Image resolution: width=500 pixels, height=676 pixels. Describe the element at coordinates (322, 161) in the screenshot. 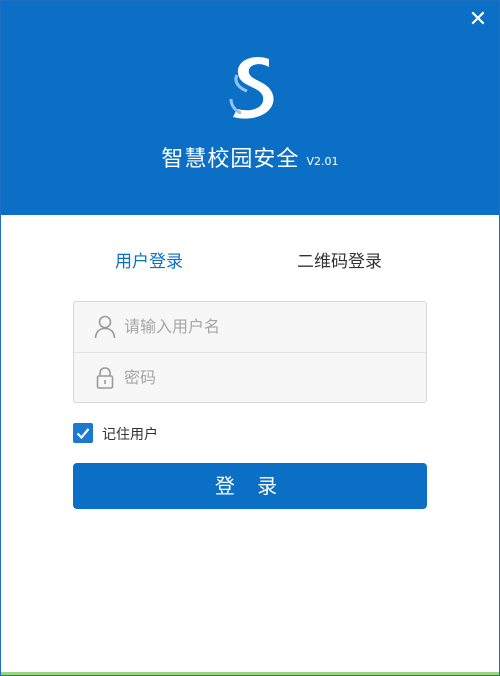

I see `app-version: V2.01` at that location.